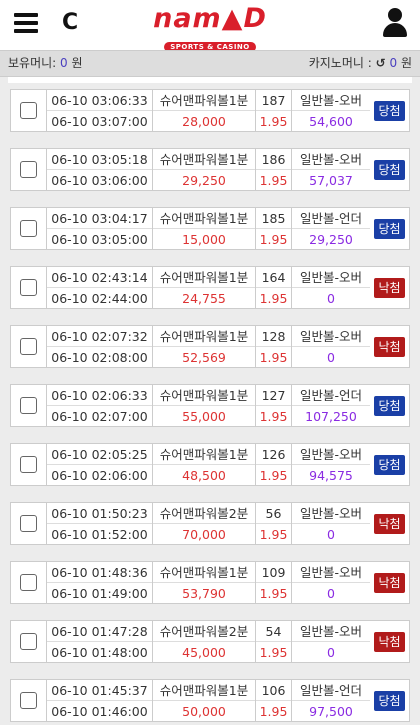 Image resolution: width=420 pixels, height=725 pixels. What do you see at coordinates (204, 593) in the screenshot?
I see `bet-amount: 53,790` at bounding box center [204, 593].